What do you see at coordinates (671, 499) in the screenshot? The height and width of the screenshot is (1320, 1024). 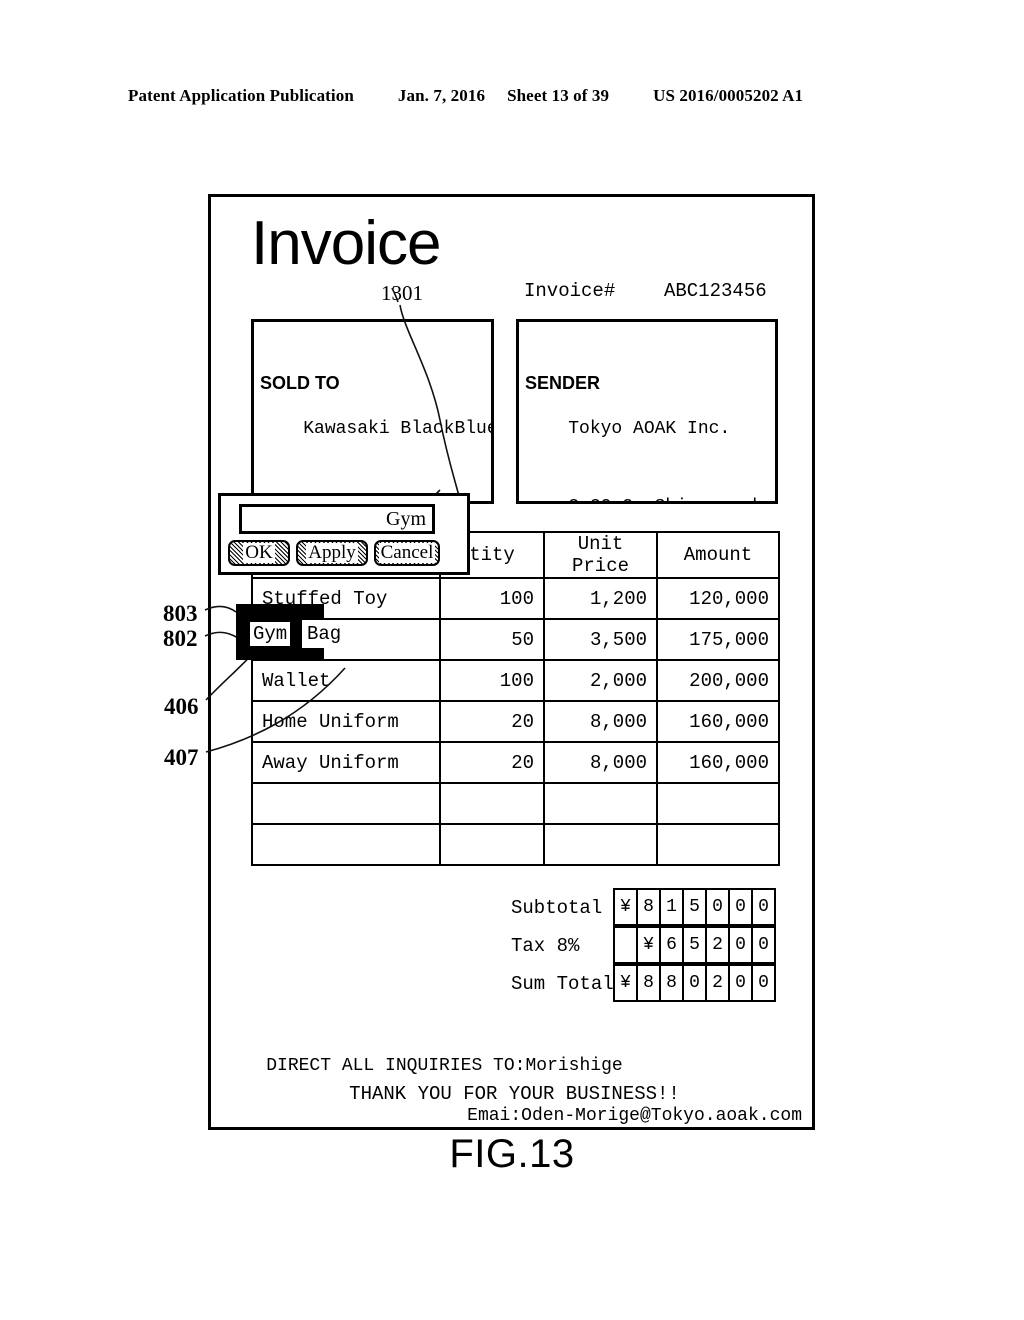 I see `sender-address-1: 3-30-2, Shimomaruko,` at bounding box center [671, 499].